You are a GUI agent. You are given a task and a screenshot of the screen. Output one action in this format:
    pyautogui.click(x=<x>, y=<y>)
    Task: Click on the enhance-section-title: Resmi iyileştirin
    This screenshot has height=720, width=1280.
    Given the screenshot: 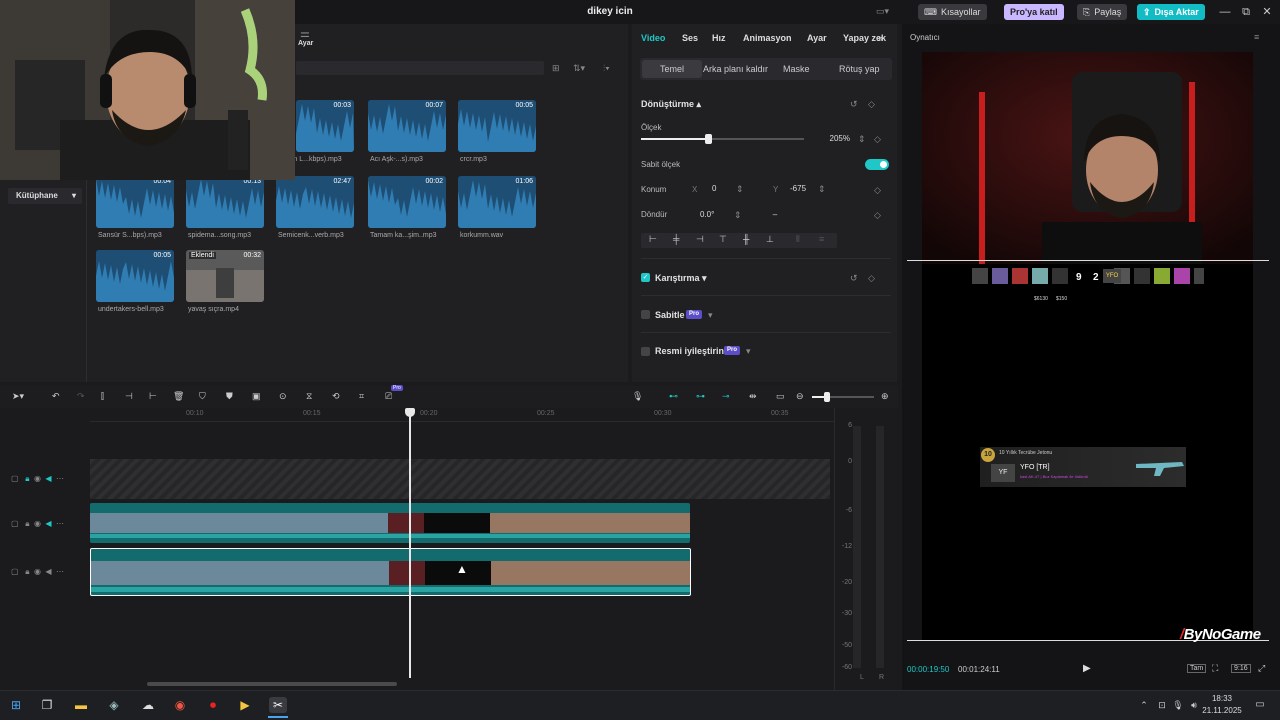 What is the action you would take?
    pyautogui.click(x=689, y=351)
    